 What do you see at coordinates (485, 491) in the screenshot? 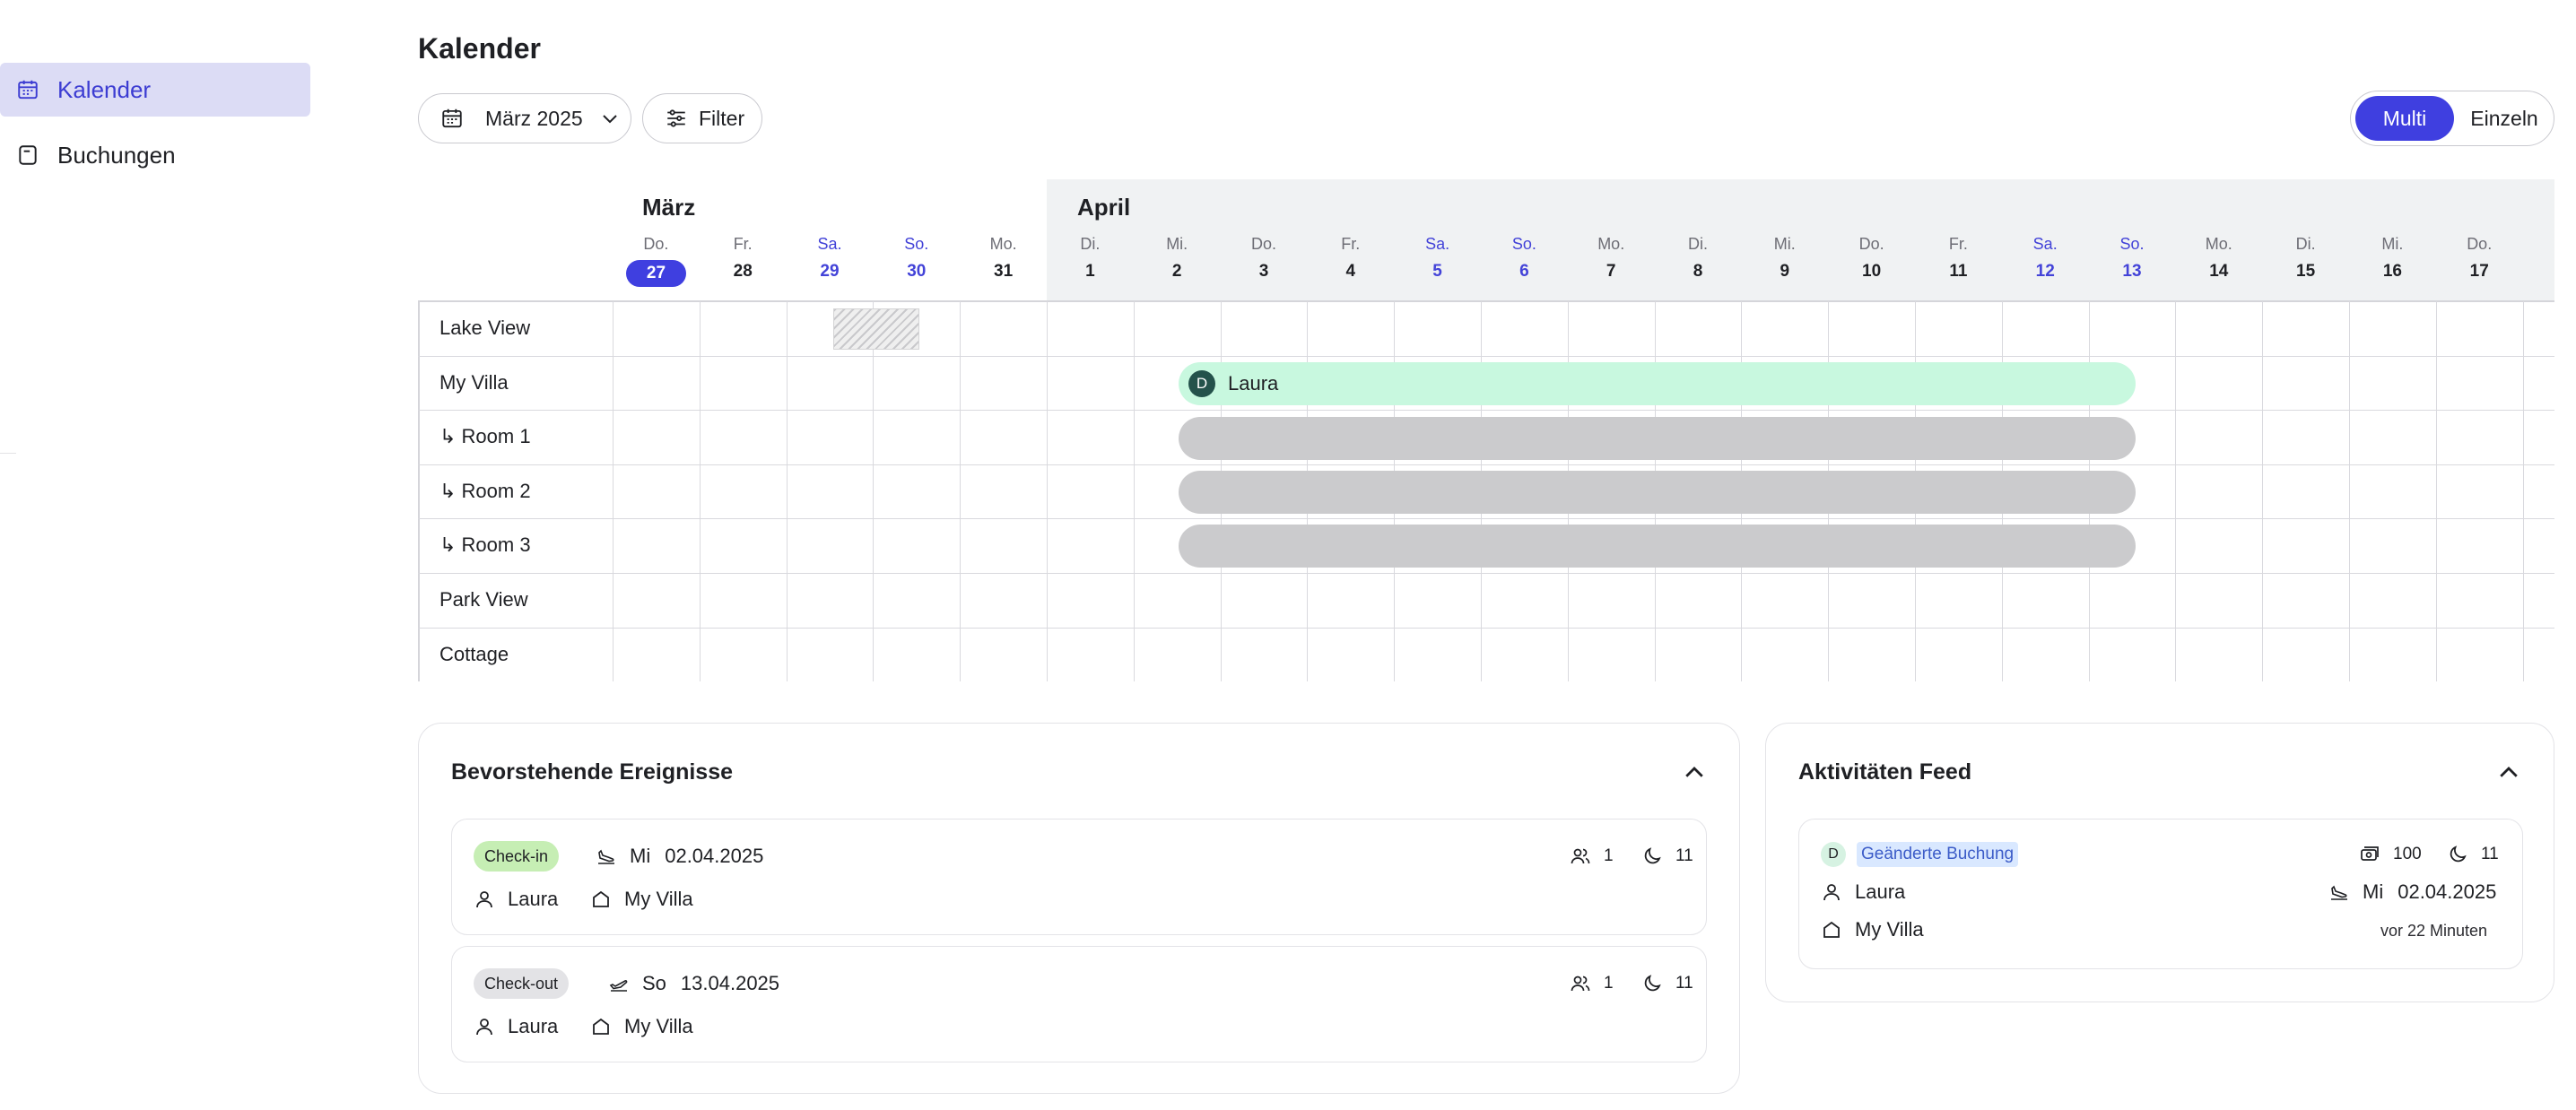
I see `property-row-label: ↳ Room 2` at bounding box center [485, 491].